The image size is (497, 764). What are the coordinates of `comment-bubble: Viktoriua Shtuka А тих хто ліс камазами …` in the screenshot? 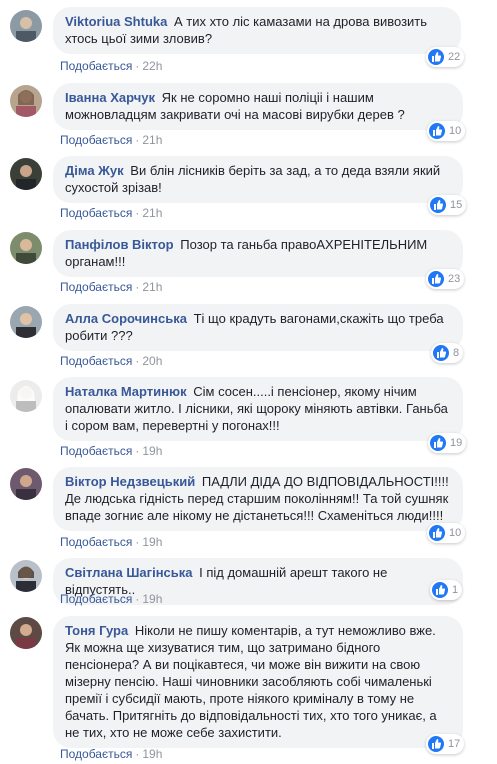 It's located at (257, 30).